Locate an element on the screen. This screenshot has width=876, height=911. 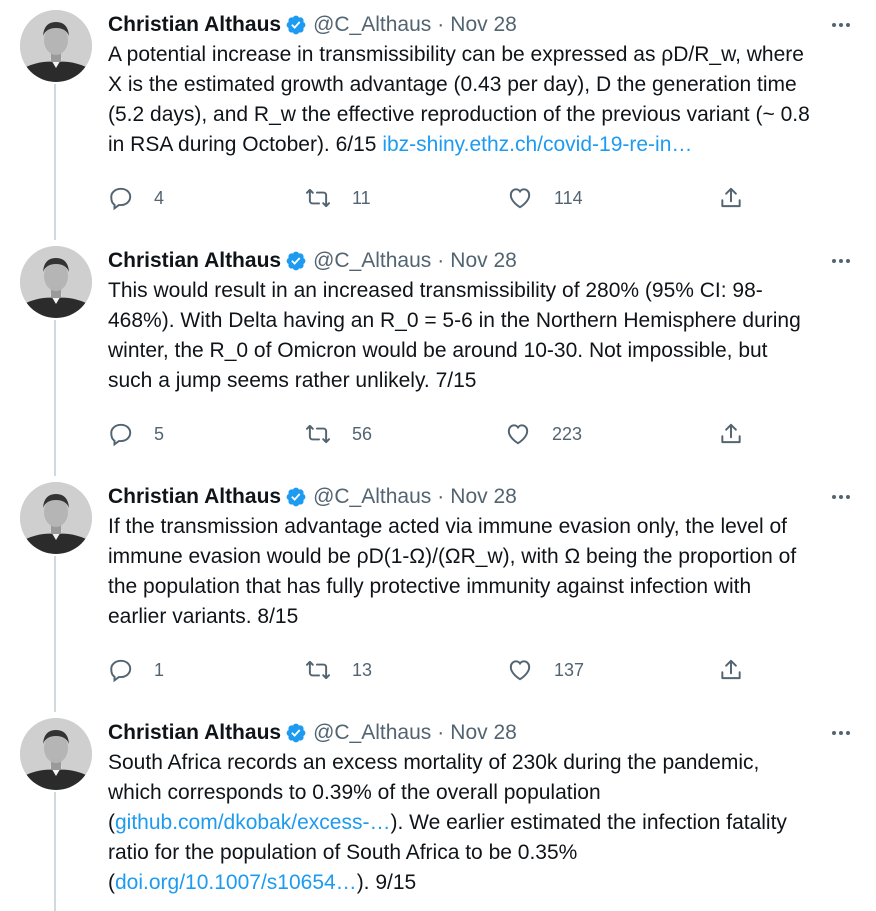
text-segment: ). 9/15 is located at coordinates (386, 882).